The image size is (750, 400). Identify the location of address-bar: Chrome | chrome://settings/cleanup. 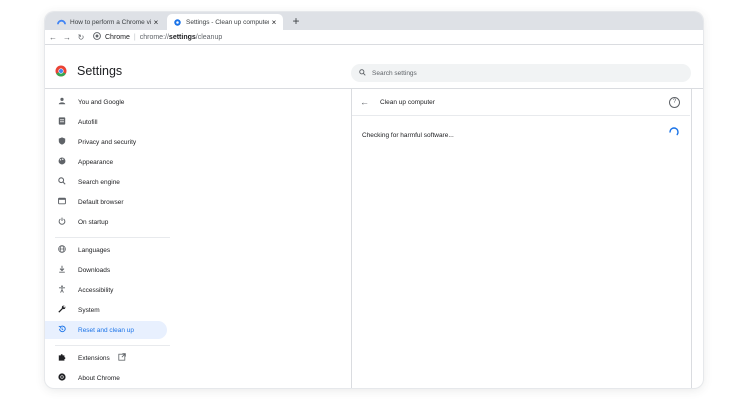
(157, 37).